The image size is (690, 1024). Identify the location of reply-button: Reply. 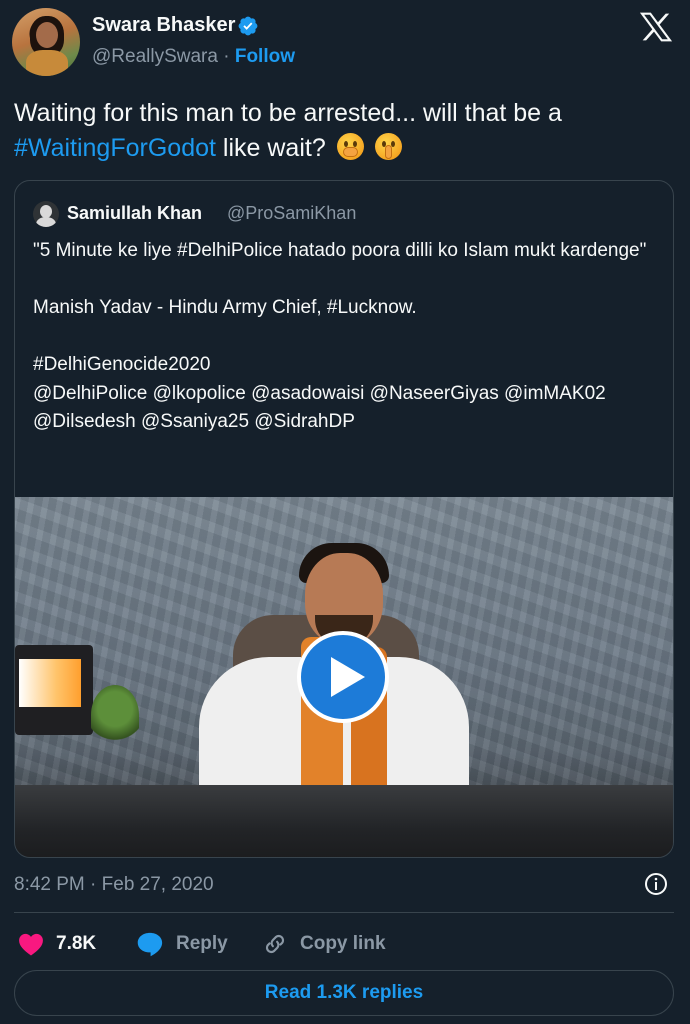
(182, 944).